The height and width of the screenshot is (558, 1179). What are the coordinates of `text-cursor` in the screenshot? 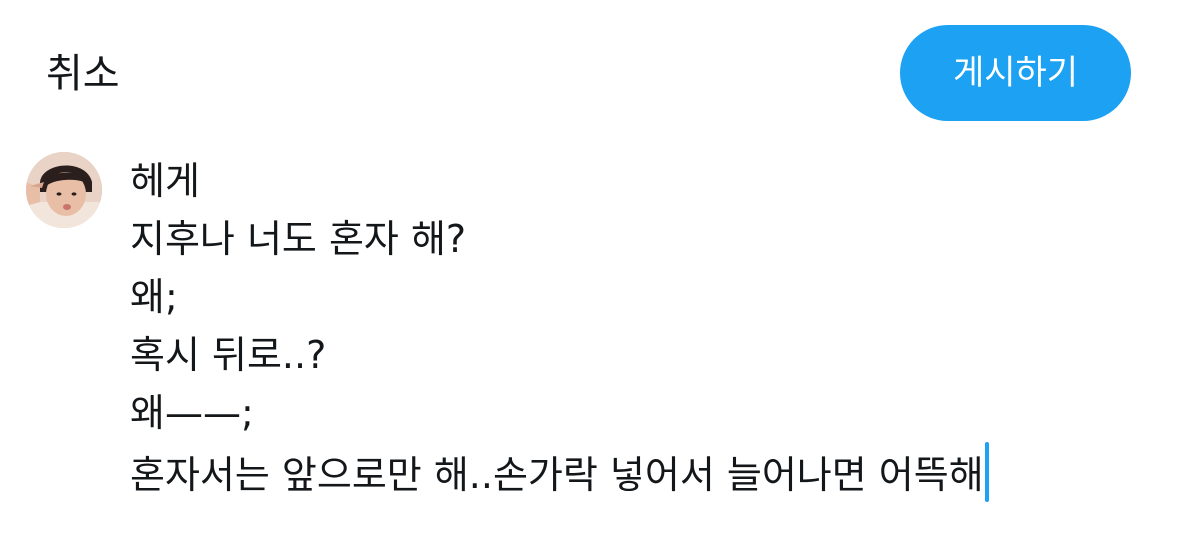 It's located at (986, 472).